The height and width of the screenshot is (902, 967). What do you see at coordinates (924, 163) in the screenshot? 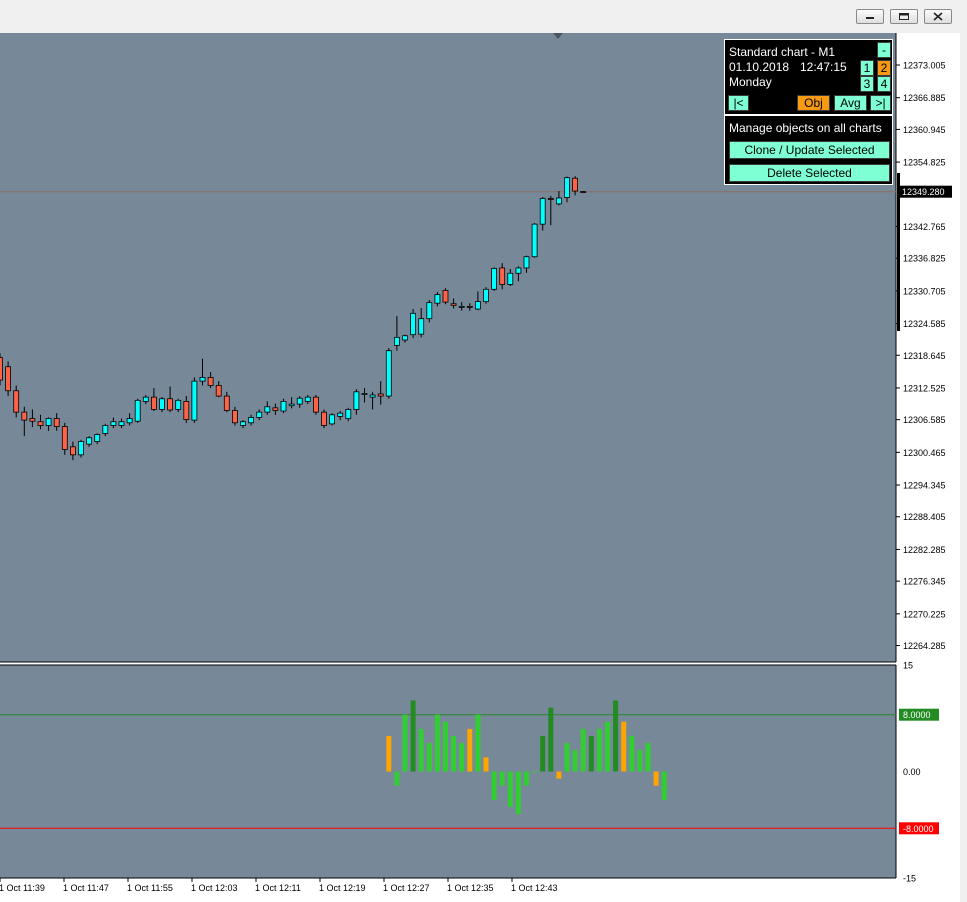
I see `price-tick-label: 12354.825` at bounding box center [924, 163].